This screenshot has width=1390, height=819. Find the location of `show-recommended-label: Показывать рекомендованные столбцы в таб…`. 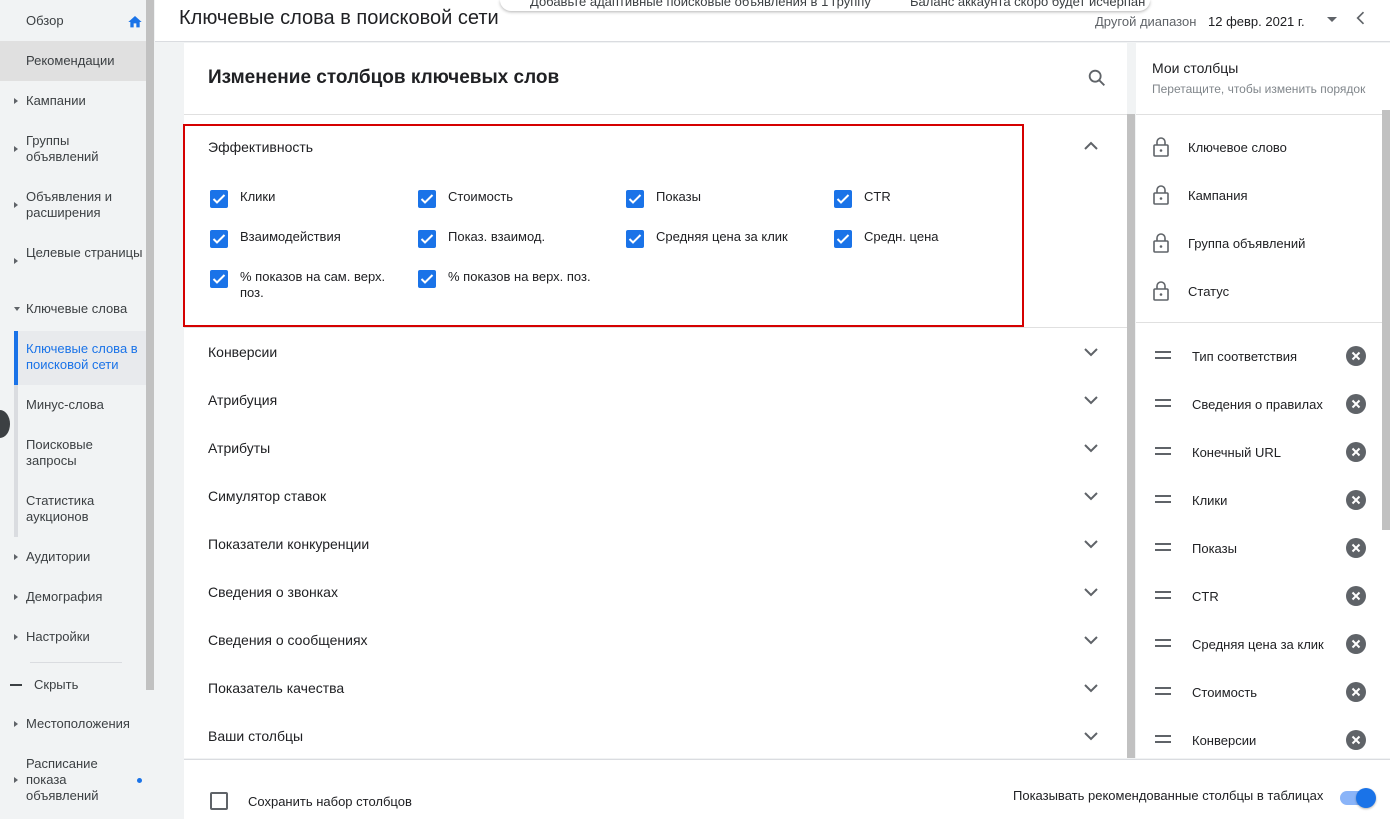

show-recommended-label: Показывать рекомендованные столбцы в таб… is located at coordinates (1168, 795).